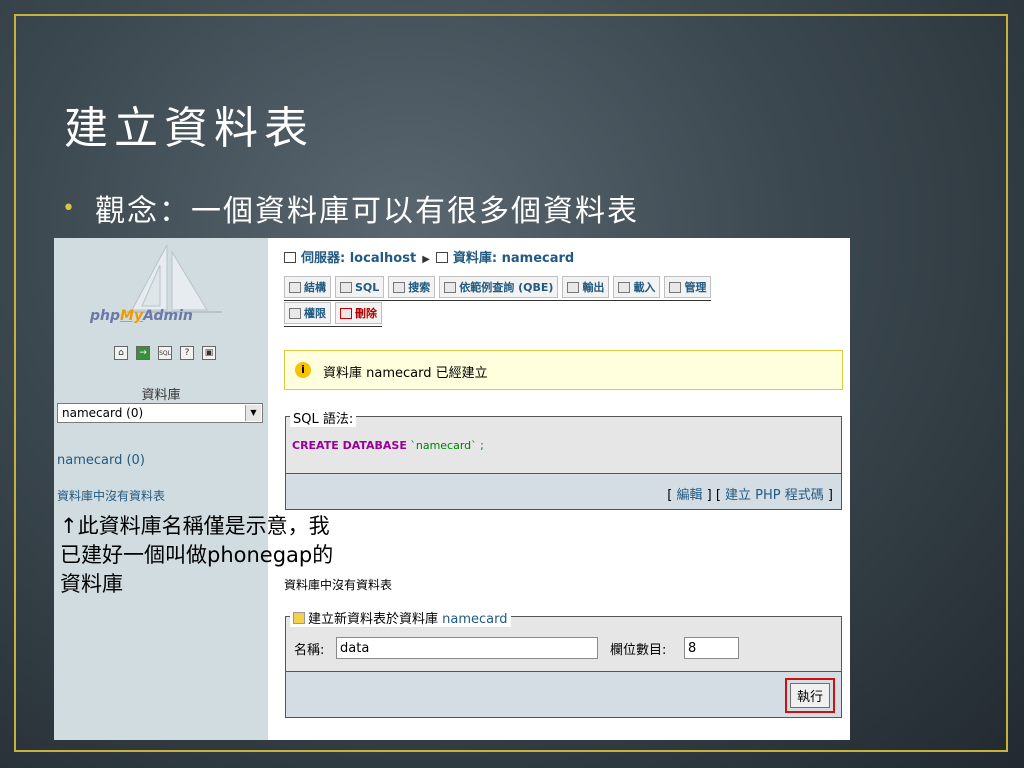 The width and height of the screenshot is (1024, 768). What do you see at coordinates (111, 496) in the screenshot?
I see `sidebar-no-tables-text: 資料庫中沒有資料表` at bounding box center [111, 496].